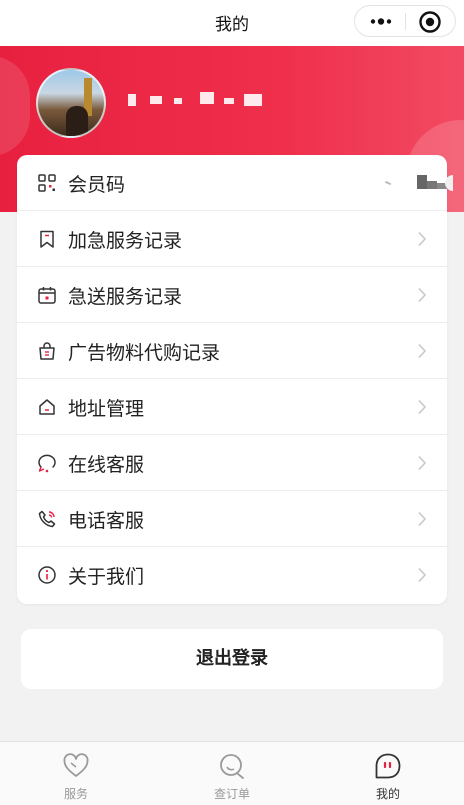 The image size is (464, 805). I want to click on bookmark-icon, so click(47, 239).